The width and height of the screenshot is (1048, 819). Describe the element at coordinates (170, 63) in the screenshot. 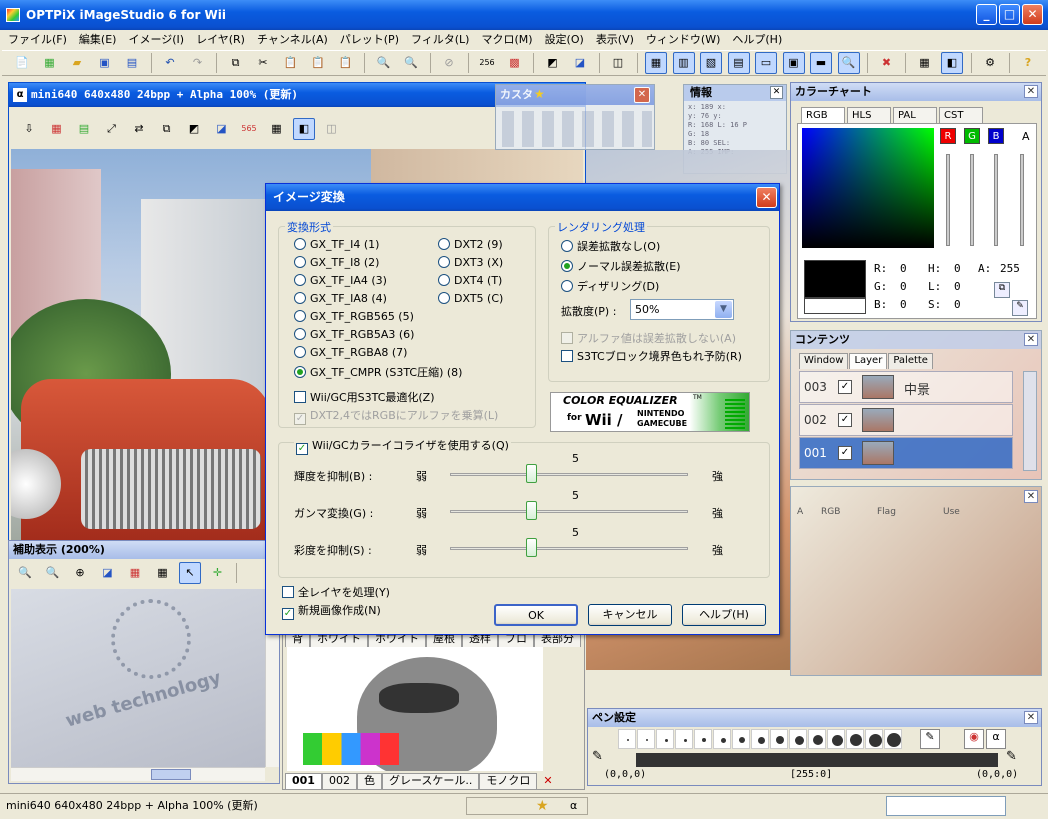

I see `undo-icon: ↶` at that location.